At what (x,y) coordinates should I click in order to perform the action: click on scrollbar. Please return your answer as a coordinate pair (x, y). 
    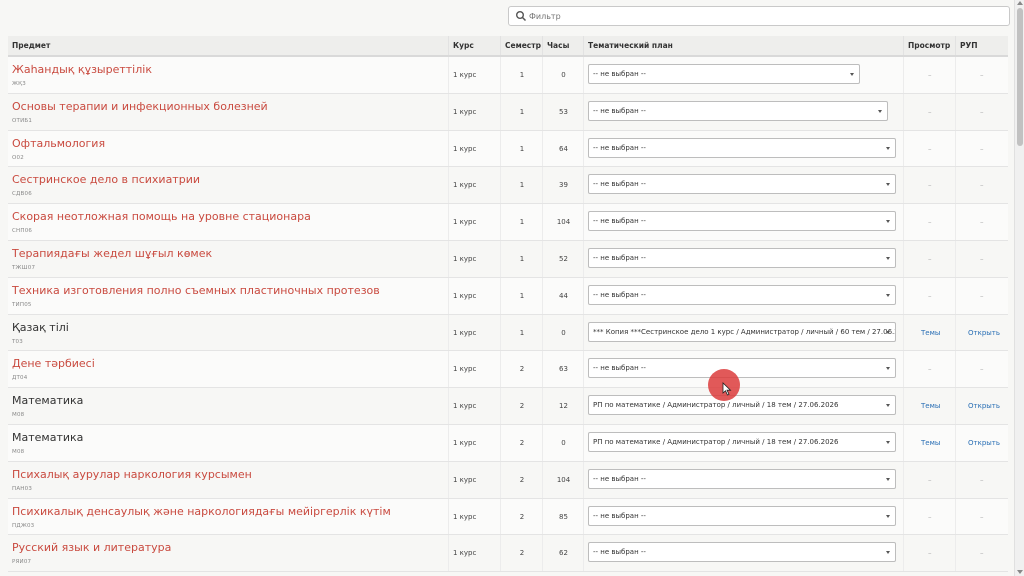
    Looking at the image, I should click on (1019, 288).